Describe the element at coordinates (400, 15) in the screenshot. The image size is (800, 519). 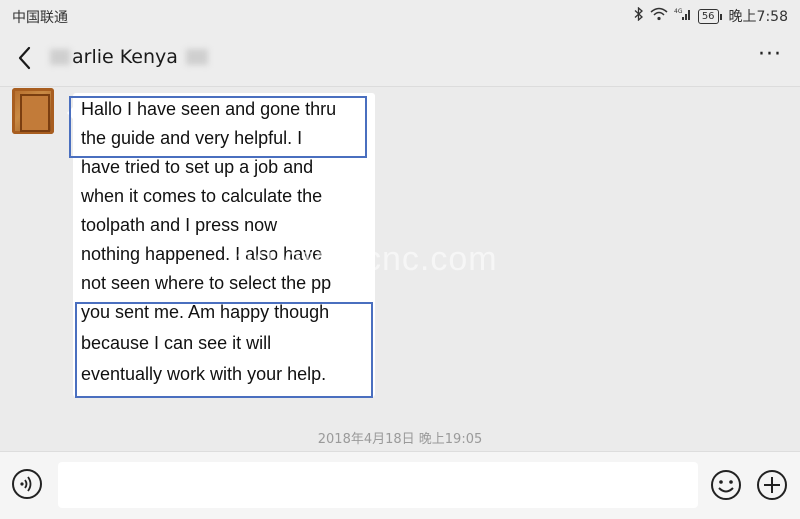
I see `status-bar: 中国联通 4G 56 晚上7:58` at that location.